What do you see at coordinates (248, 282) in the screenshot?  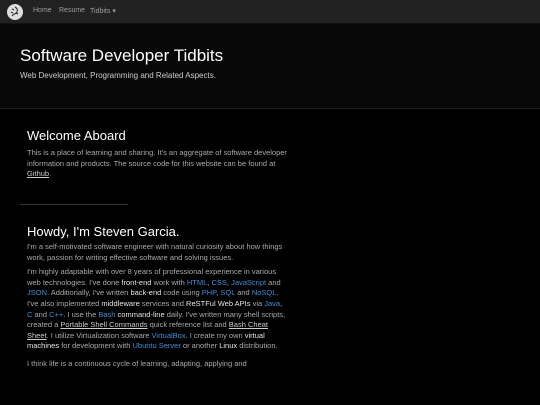 I see `javascript-link: JavaScript` at bounding box center [248, 282].